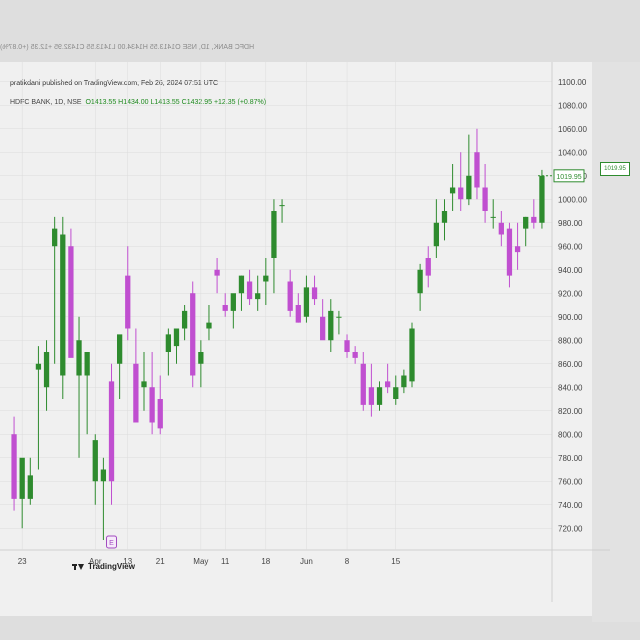  Describe the element at coordinates (265, 561) in the screenshot. I see `x-tick-label: 18` at that location.